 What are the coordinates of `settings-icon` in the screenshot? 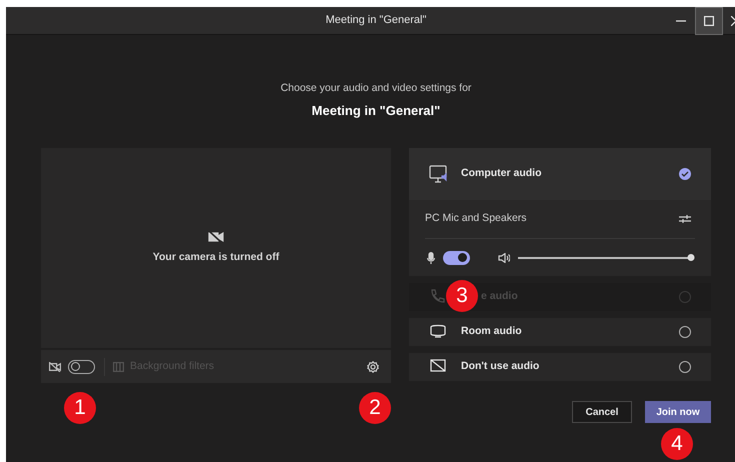 It's located at (373, 366).